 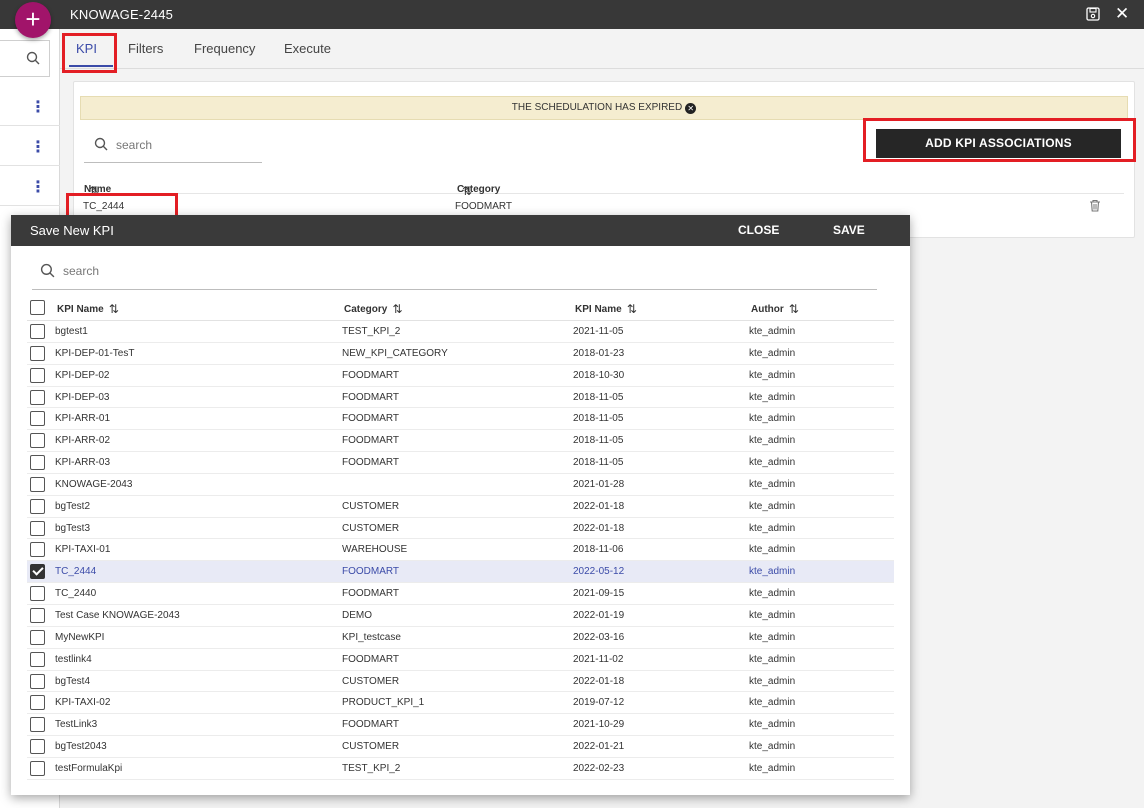 What do you see at coordinates (71, 331) in the screenshot?
I see `kpi-name-cell: bgtest1` at bounding box center [71, 331].